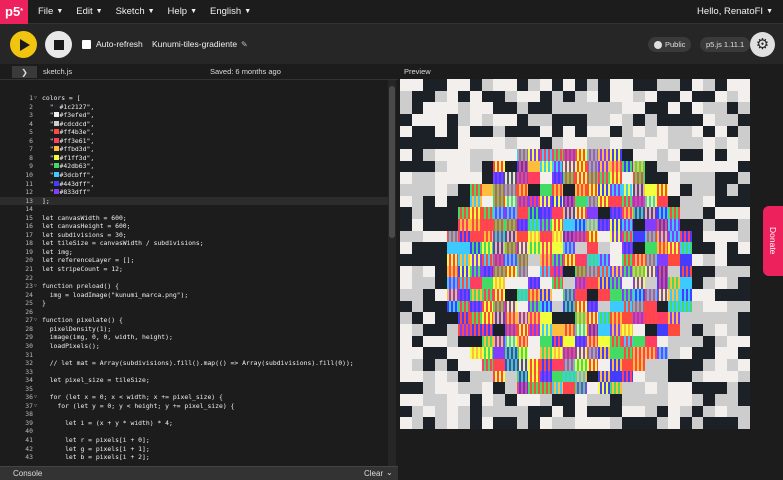  I want to click on code-line: 14, so click(194, 209).